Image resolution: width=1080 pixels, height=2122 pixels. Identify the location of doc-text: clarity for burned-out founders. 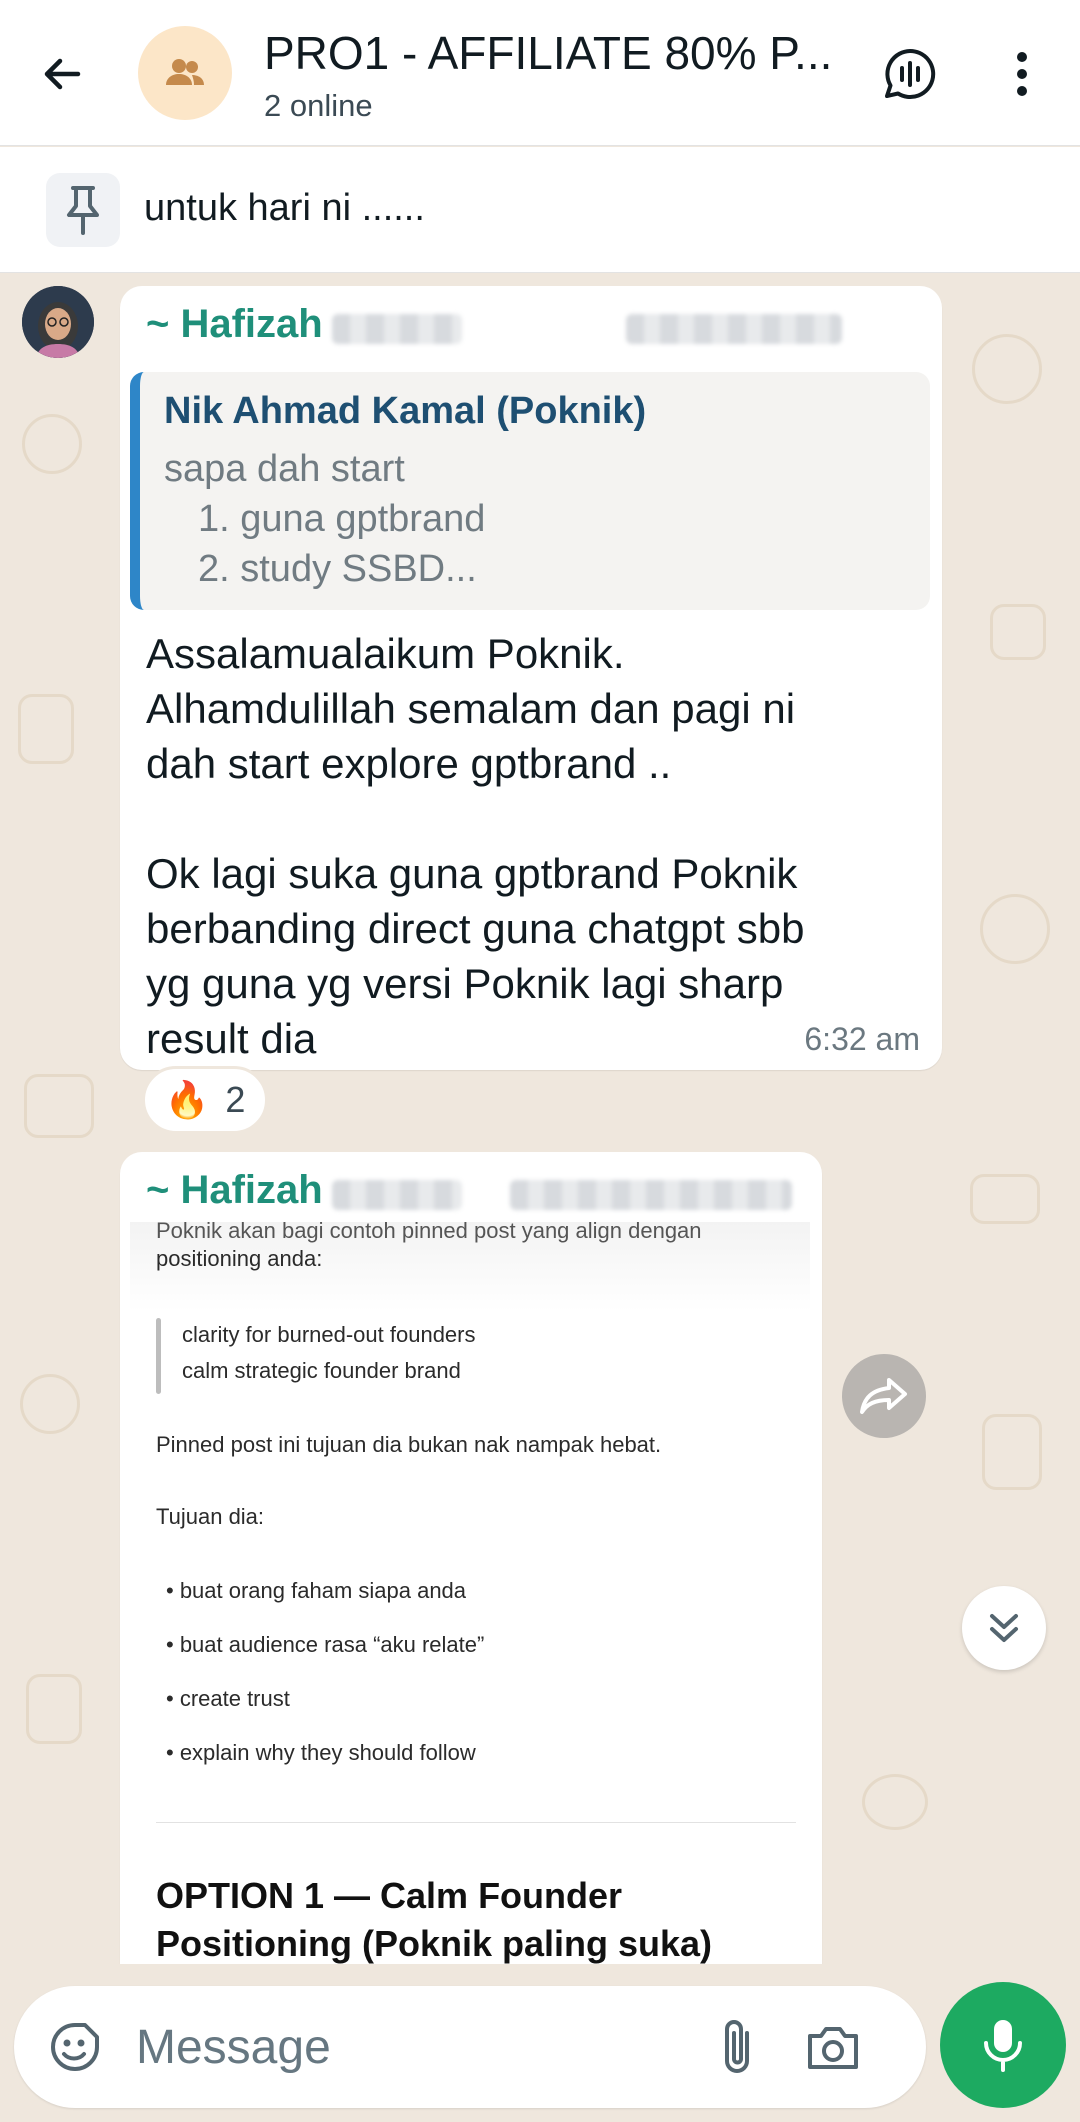
(329, 1334).